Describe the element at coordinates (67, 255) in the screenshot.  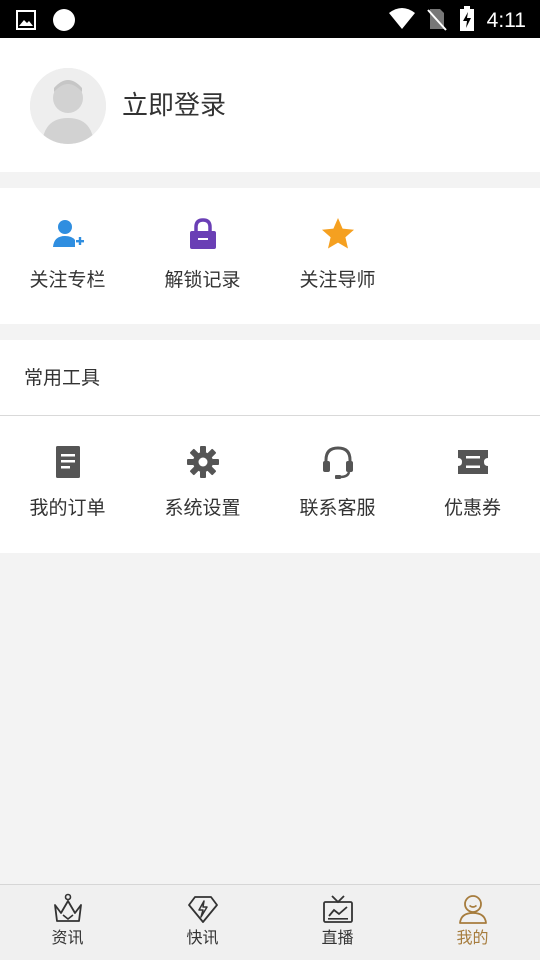
I see `quick-link-followed-columns: 关注专栏` at that location.